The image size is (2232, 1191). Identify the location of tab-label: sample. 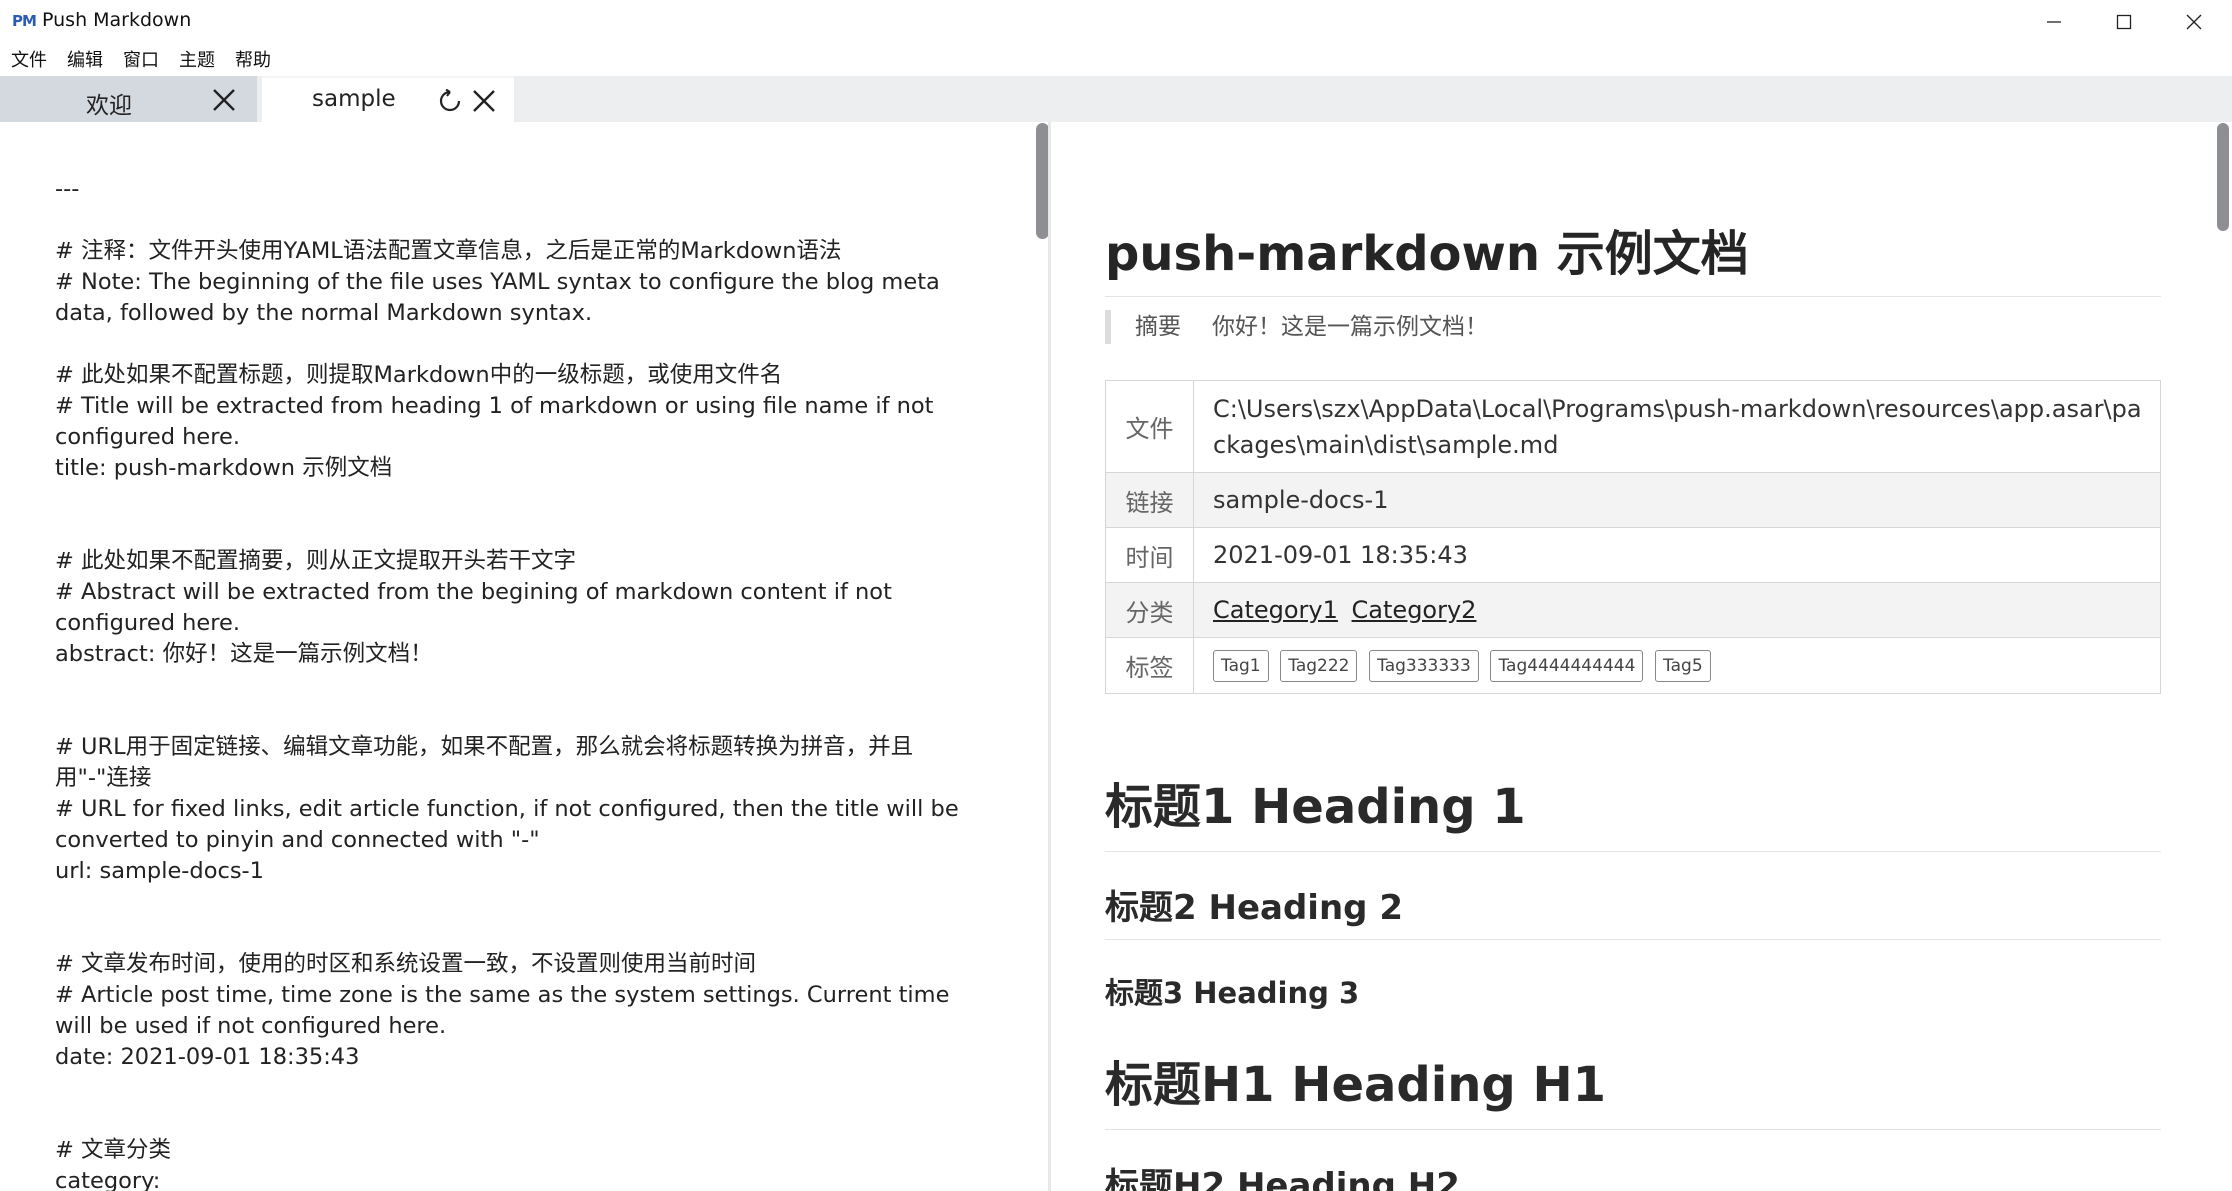
(354, 99).